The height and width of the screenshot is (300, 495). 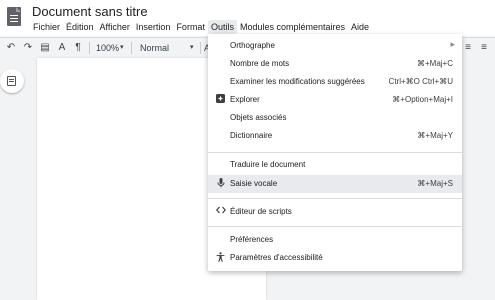 I want to click on menu-item-label: Traduire le document, so click(x=268, y=164).